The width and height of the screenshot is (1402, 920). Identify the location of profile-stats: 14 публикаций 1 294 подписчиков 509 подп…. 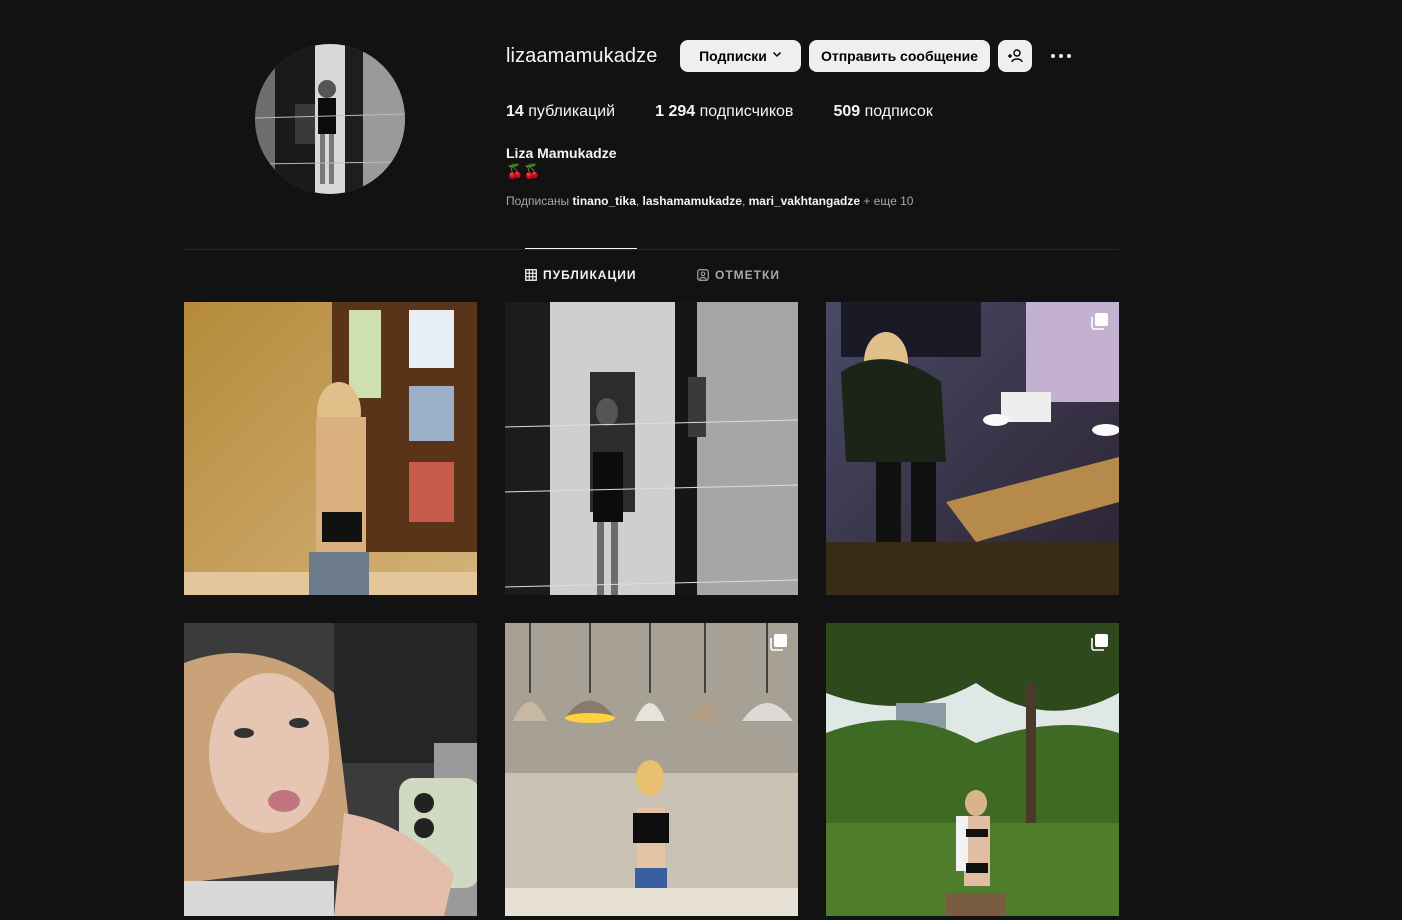
(739, 112).